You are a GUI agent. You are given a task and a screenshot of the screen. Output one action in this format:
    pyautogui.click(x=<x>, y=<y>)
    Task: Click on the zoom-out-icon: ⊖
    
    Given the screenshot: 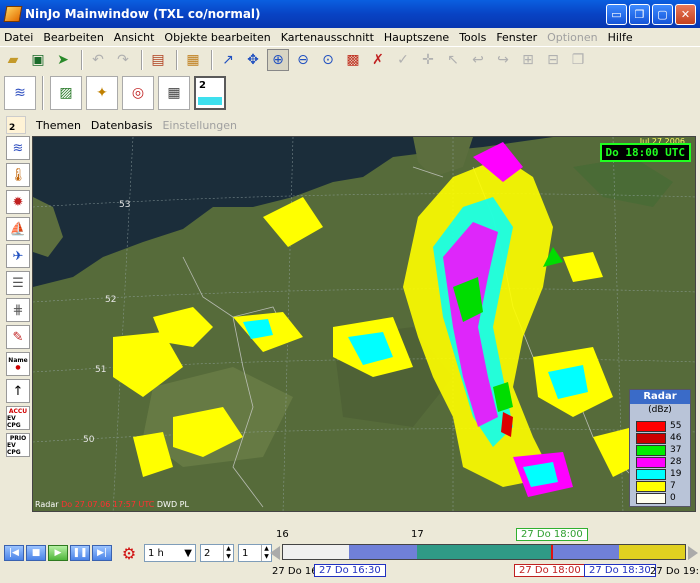 What is the action you would take?
    pyautogui.click(x=303, y=60)
    